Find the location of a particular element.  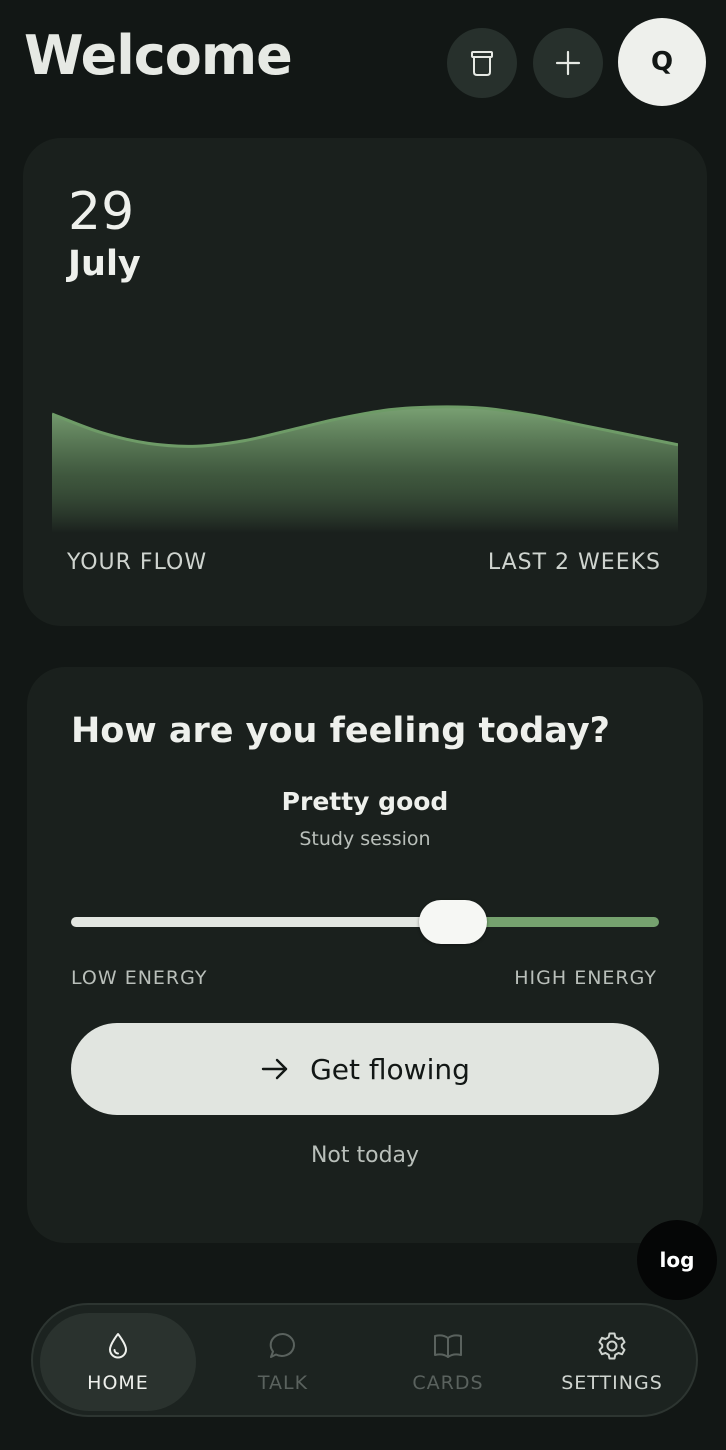

last-2-weeks-label: LAST 2 WEEKS is located at coordinates (574, 562).